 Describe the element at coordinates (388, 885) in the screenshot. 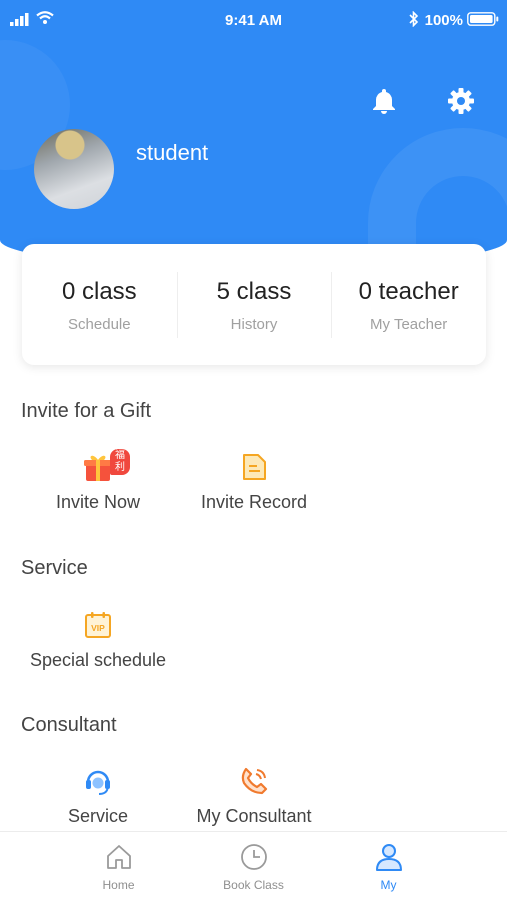

I see `tab-label: My` at that location.